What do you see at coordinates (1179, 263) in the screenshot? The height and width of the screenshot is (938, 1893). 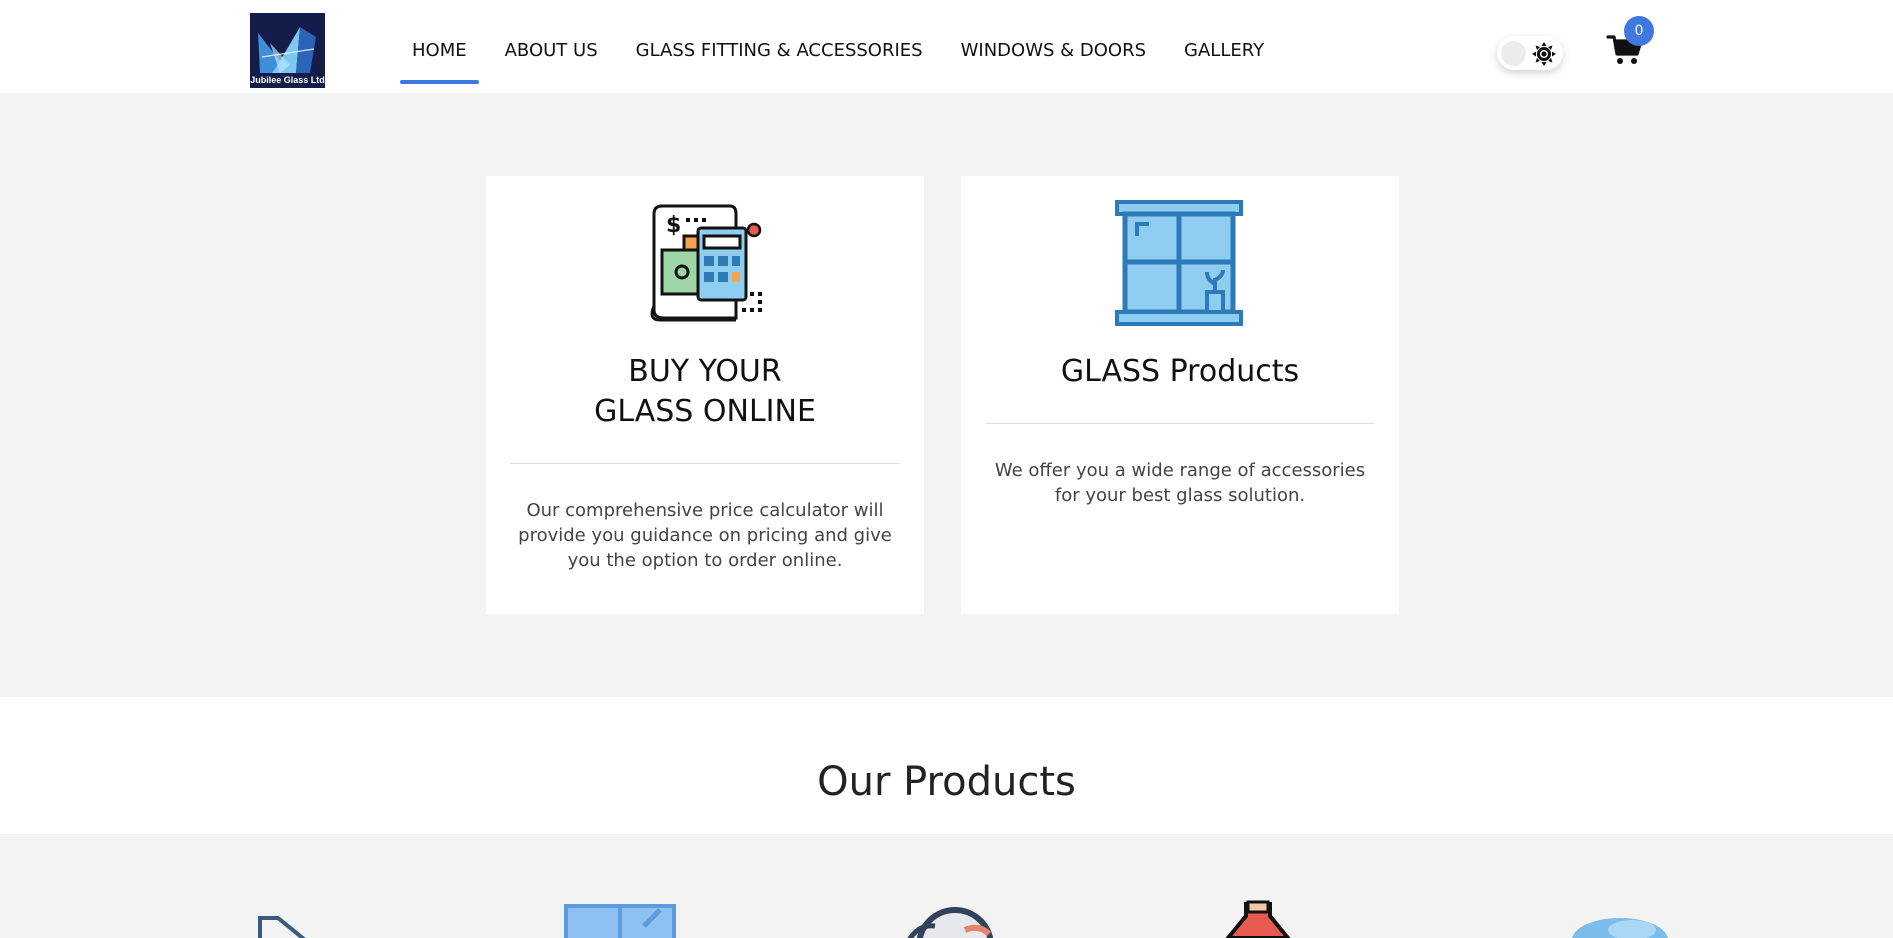 I see `glass-window-icon` at bounding box center [1179, 263].